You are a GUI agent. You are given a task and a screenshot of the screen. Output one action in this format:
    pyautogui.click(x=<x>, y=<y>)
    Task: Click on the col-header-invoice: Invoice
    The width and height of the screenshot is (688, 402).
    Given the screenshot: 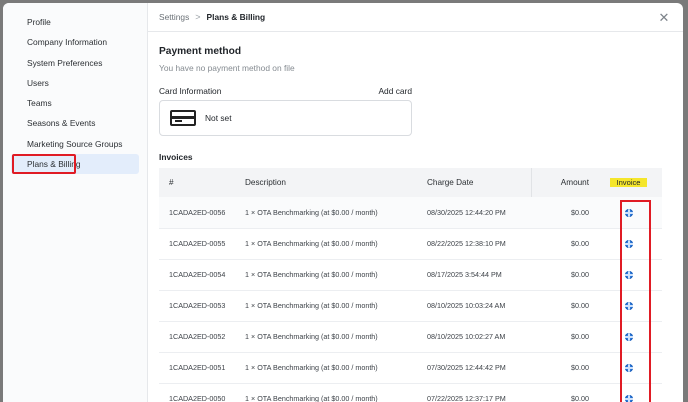 What is the action you would take?
    pyautogui.click(x=628, y=182)
    